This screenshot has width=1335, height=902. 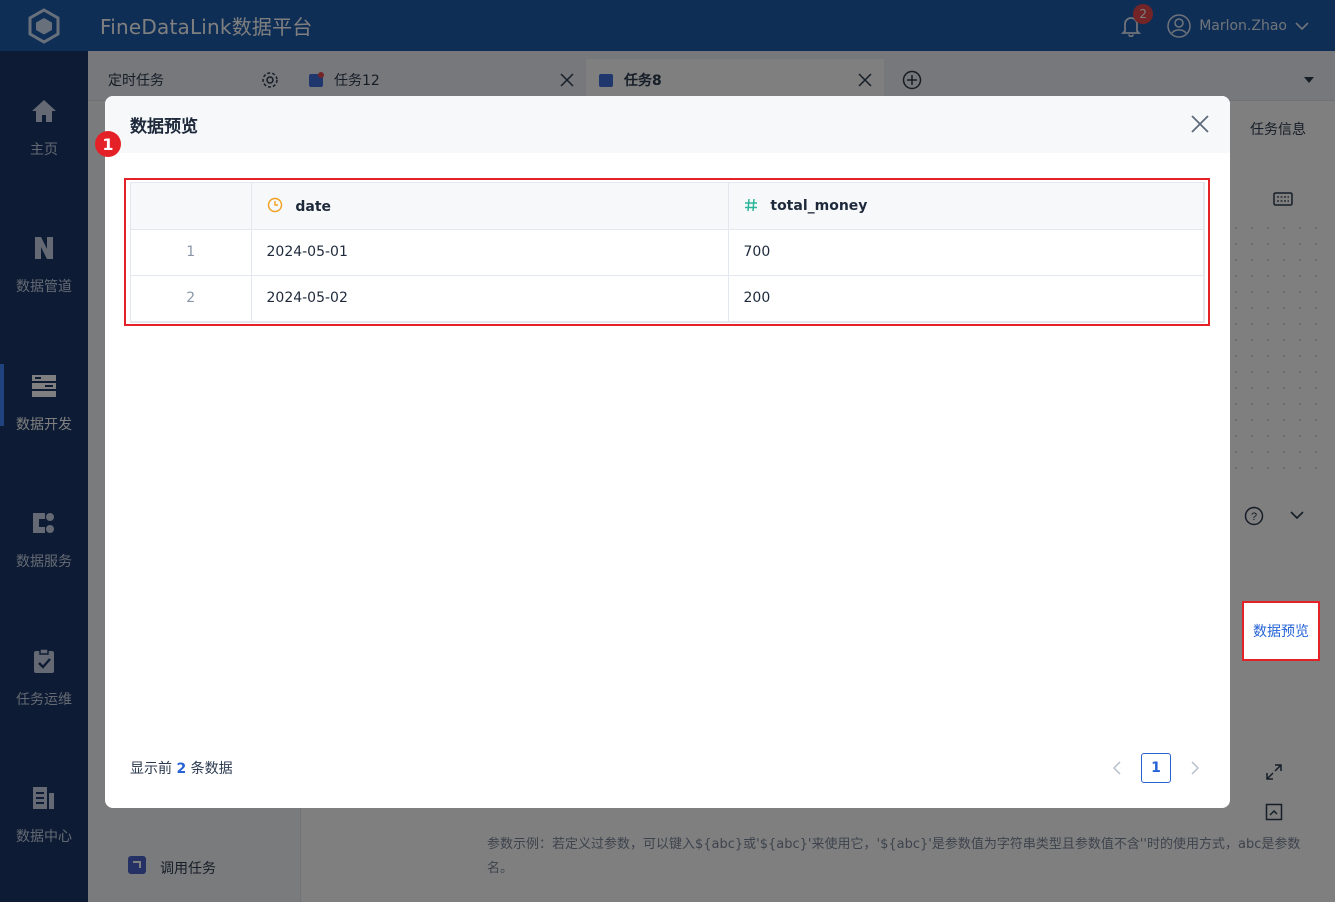 I want to click on dialog-header: 数据预览, so click(x=667, y=124).